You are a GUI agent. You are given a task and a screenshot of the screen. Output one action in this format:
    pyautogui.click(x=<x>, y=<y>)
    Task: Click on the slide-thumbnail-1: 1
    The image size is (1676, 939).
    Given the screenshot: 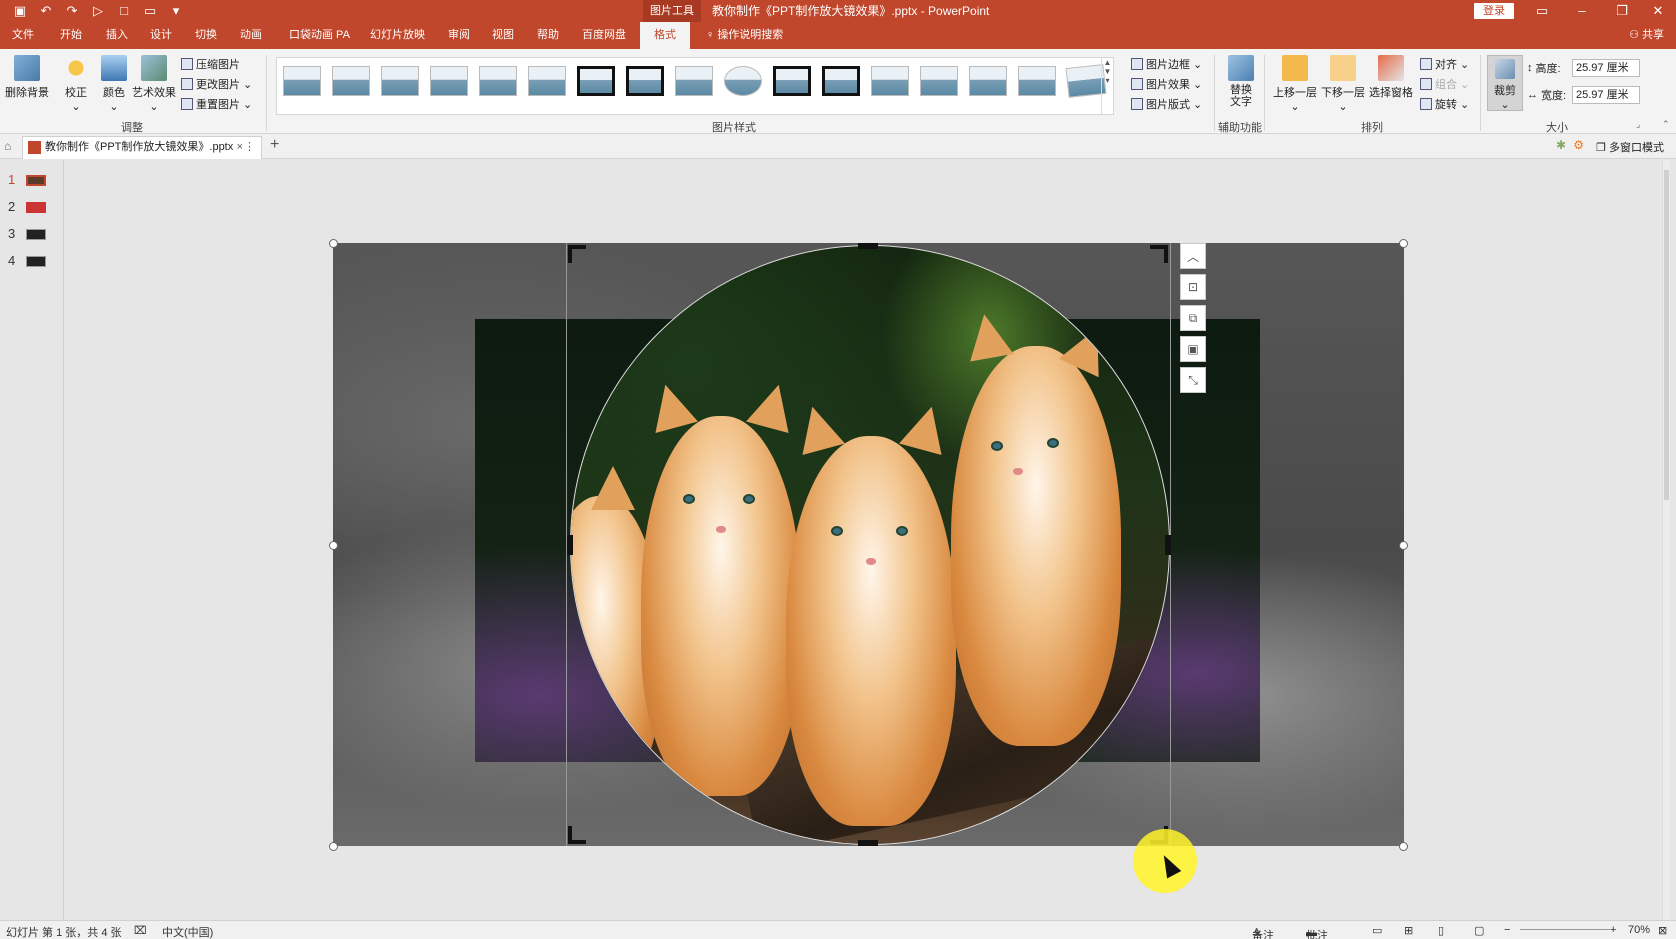 What is the action you would take?
    pyautogui.click(x=27, y=179)
    